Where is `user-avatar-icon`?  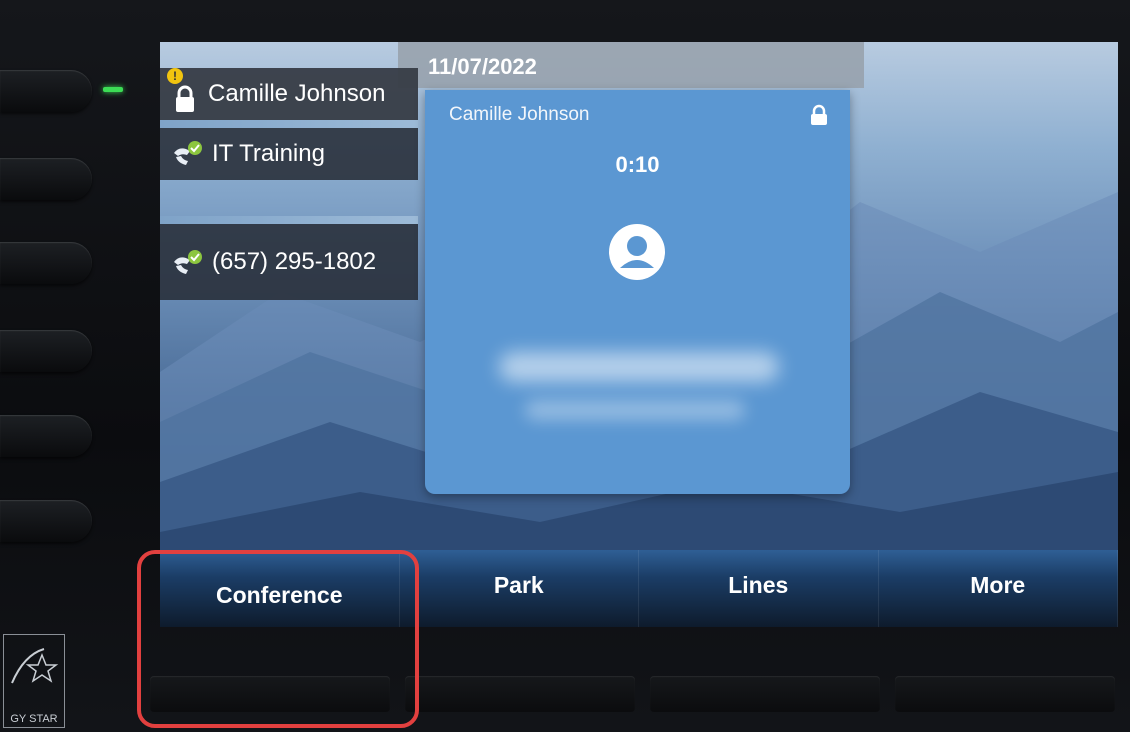 user-avatar-icon is located at coordinates (637, 252).